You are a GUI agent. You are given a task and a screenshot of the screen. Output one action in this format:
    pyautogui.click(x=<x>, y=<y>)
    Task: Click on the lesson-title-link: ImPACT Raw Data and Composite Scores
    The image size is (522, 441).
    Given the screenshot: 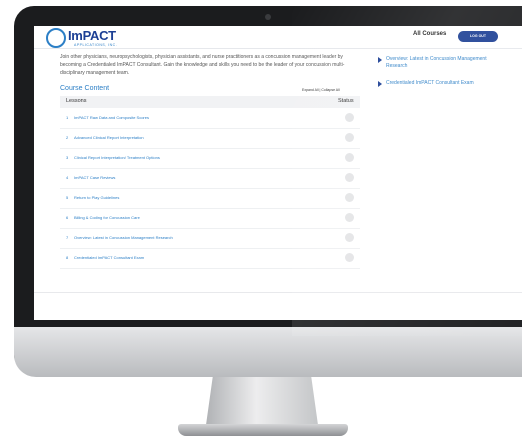 What is the action you would take?
    pyautogui.click(x=111, y=117)
    